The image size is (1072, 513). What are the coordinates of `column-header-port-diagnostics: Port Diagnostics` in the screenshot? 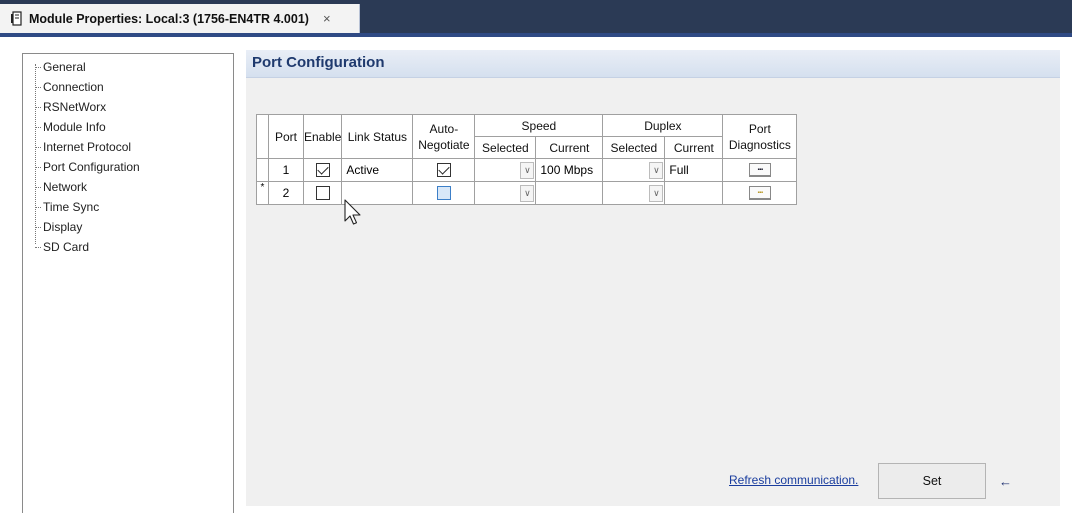 It's located at (760, 136).